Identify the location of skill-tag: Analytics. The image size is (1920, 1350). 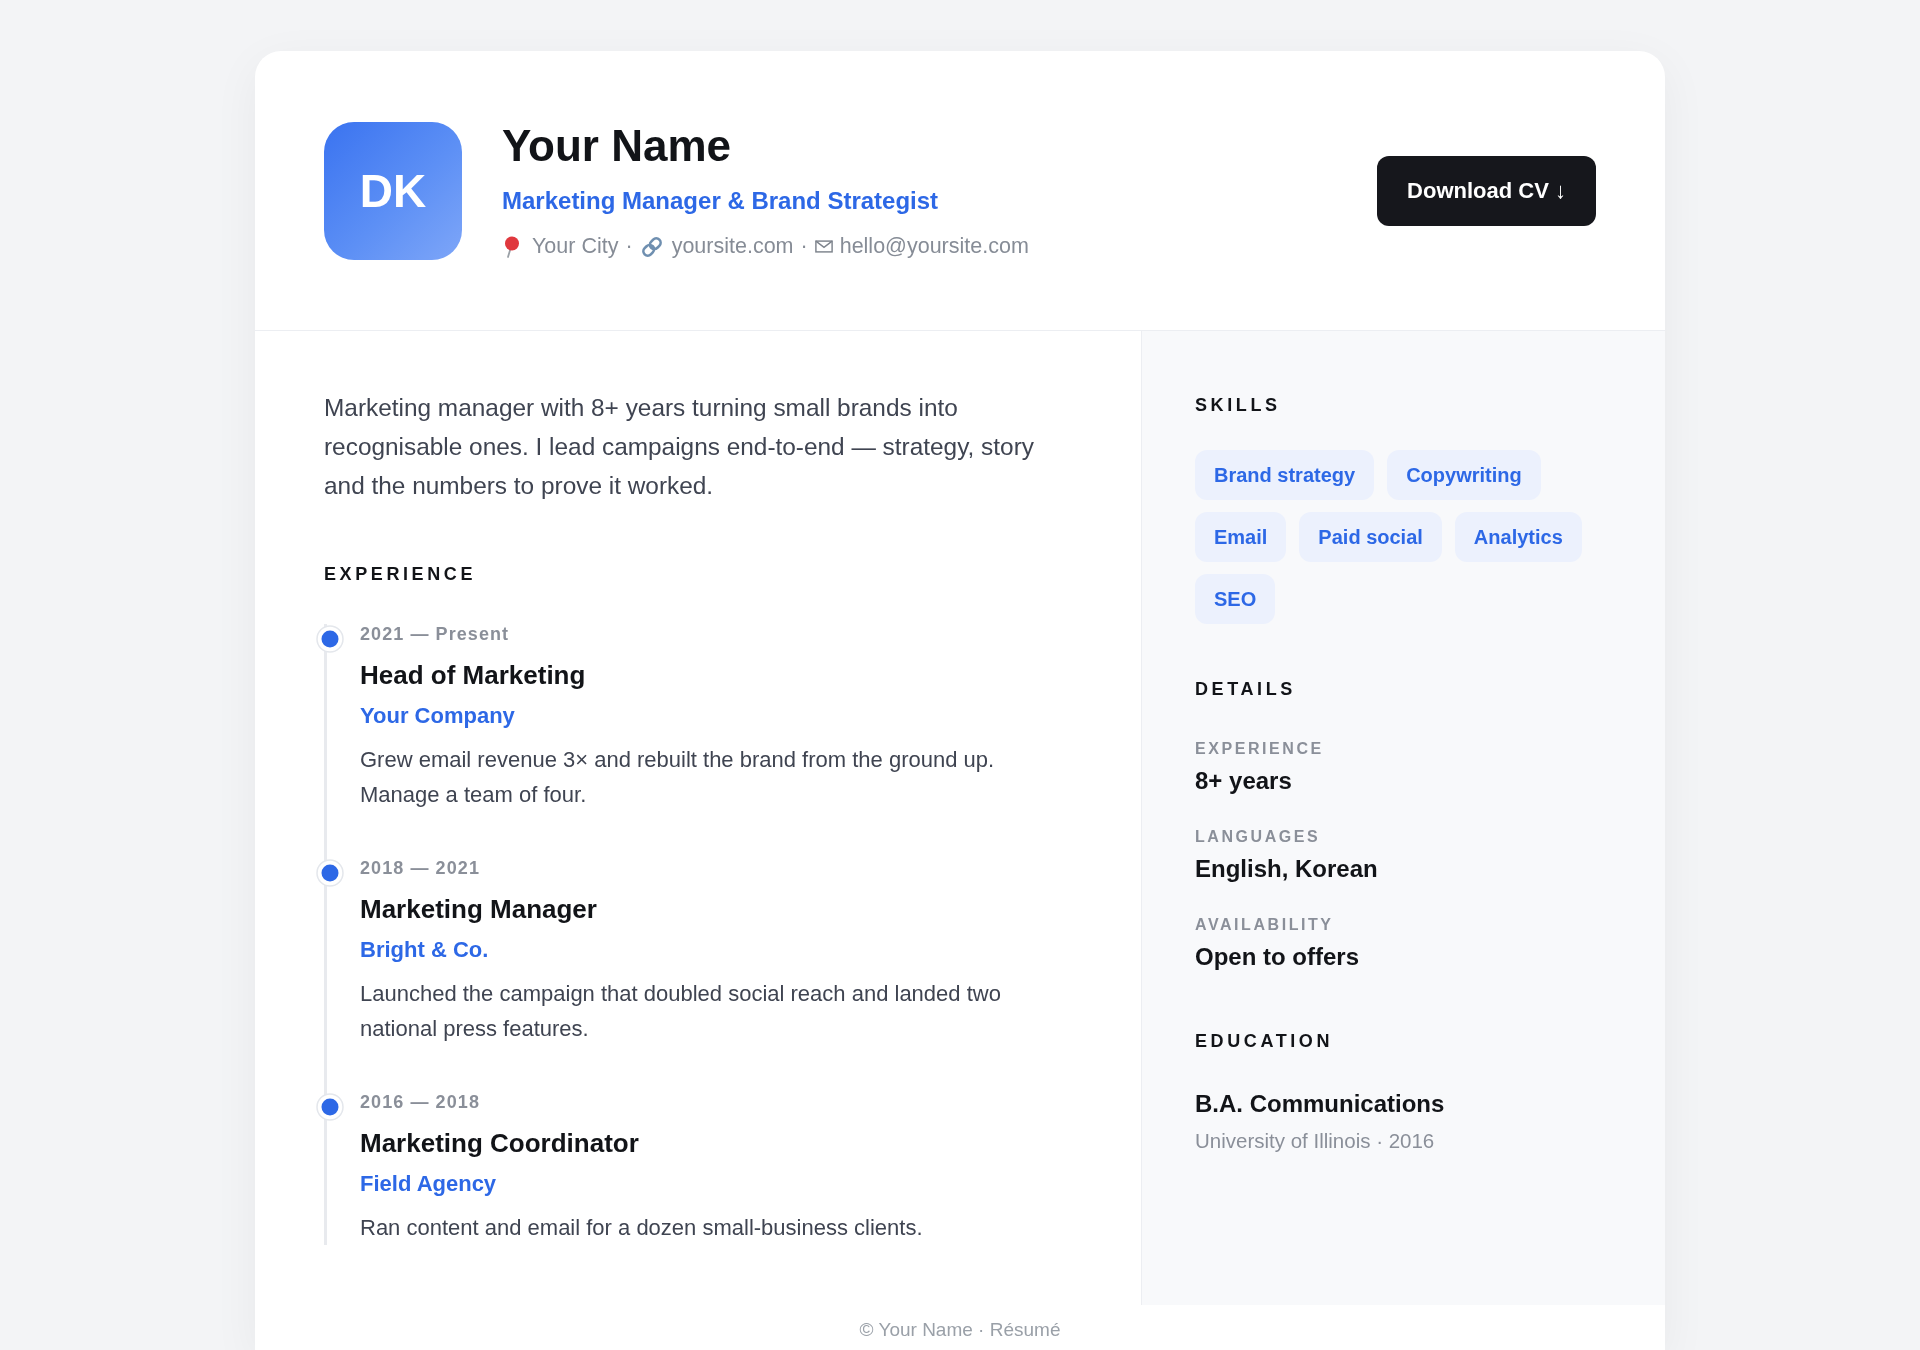
(1518, 537).